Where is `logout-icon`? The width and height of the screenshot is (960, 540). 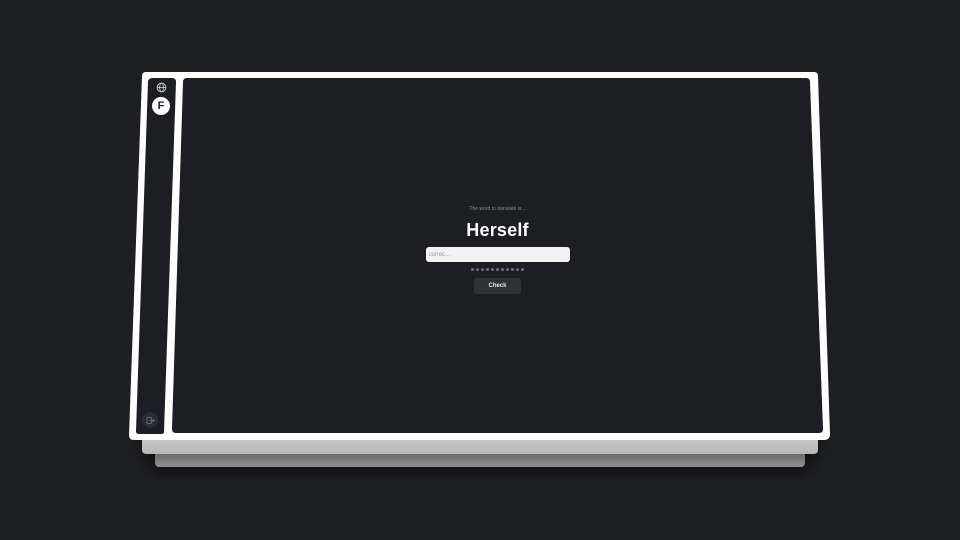 logout-icon is located at coordinates (150, 420).